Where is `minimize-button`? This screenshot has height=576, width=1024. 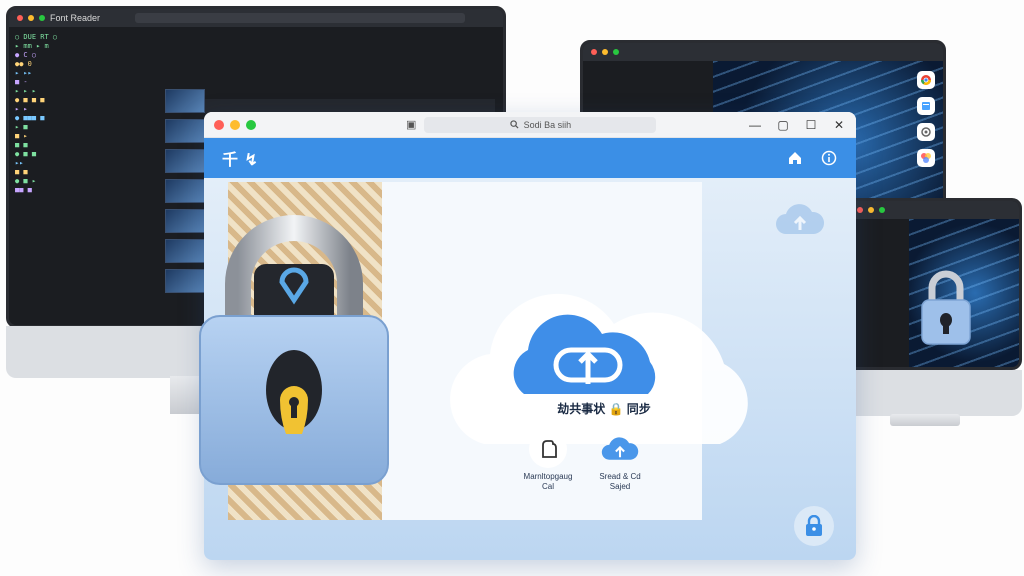 minimize-button is located at coordinates (235, 124).